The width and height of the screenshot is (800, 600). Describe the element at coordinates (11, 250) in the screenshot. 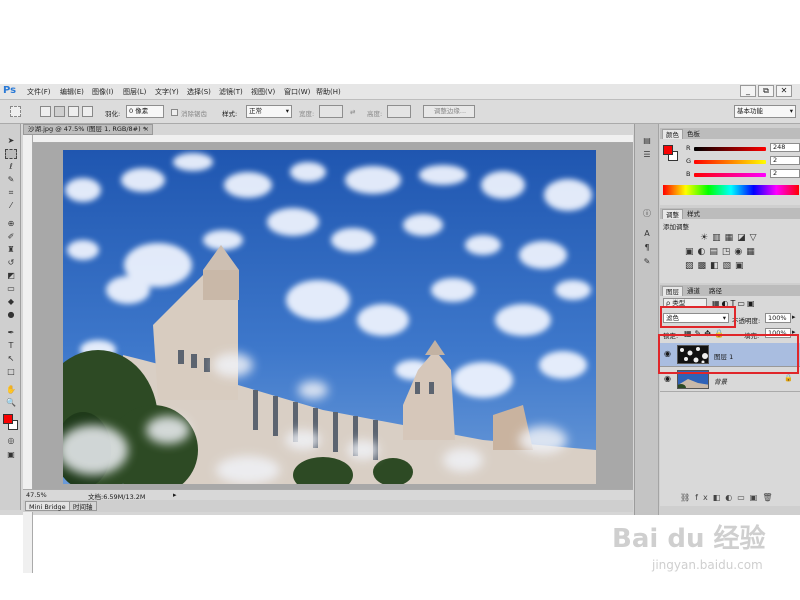

I see `stamp-tool-icon: ♜` at that location.